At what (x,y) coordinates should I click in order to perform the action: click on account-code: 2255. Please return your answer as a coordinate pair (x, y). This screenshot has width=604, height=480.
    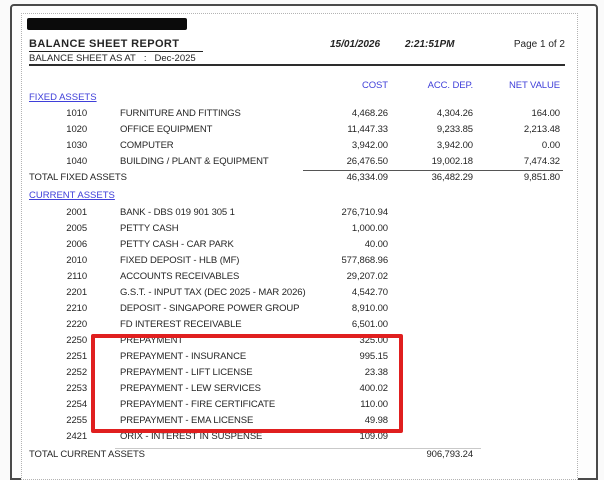
    Looking at the image, I should click on (76, 420).